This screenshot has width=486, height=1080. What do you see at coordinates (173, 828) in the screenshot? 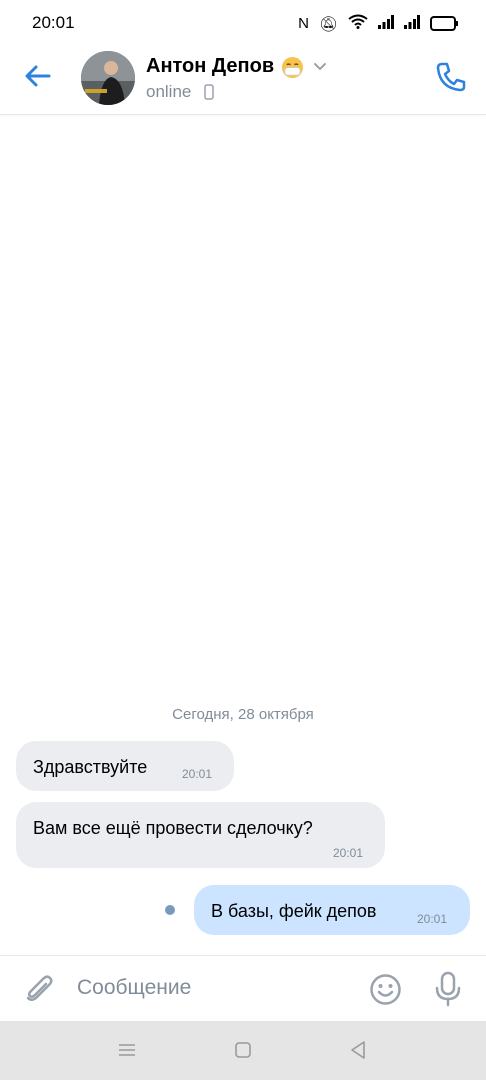
I see `message-text: Вам все ещё провести сделочку?` at bounding box center [173, 828].